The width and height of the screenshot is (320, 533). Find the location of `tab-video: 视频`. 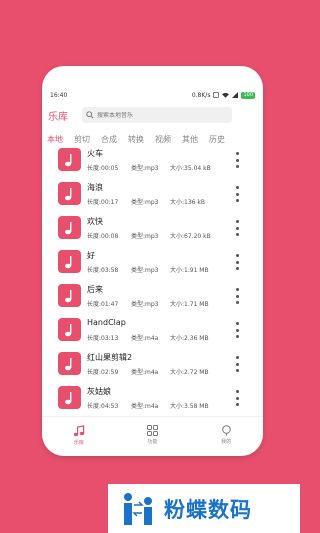

tab-video: 视频 is located at coordinates (168, 139).